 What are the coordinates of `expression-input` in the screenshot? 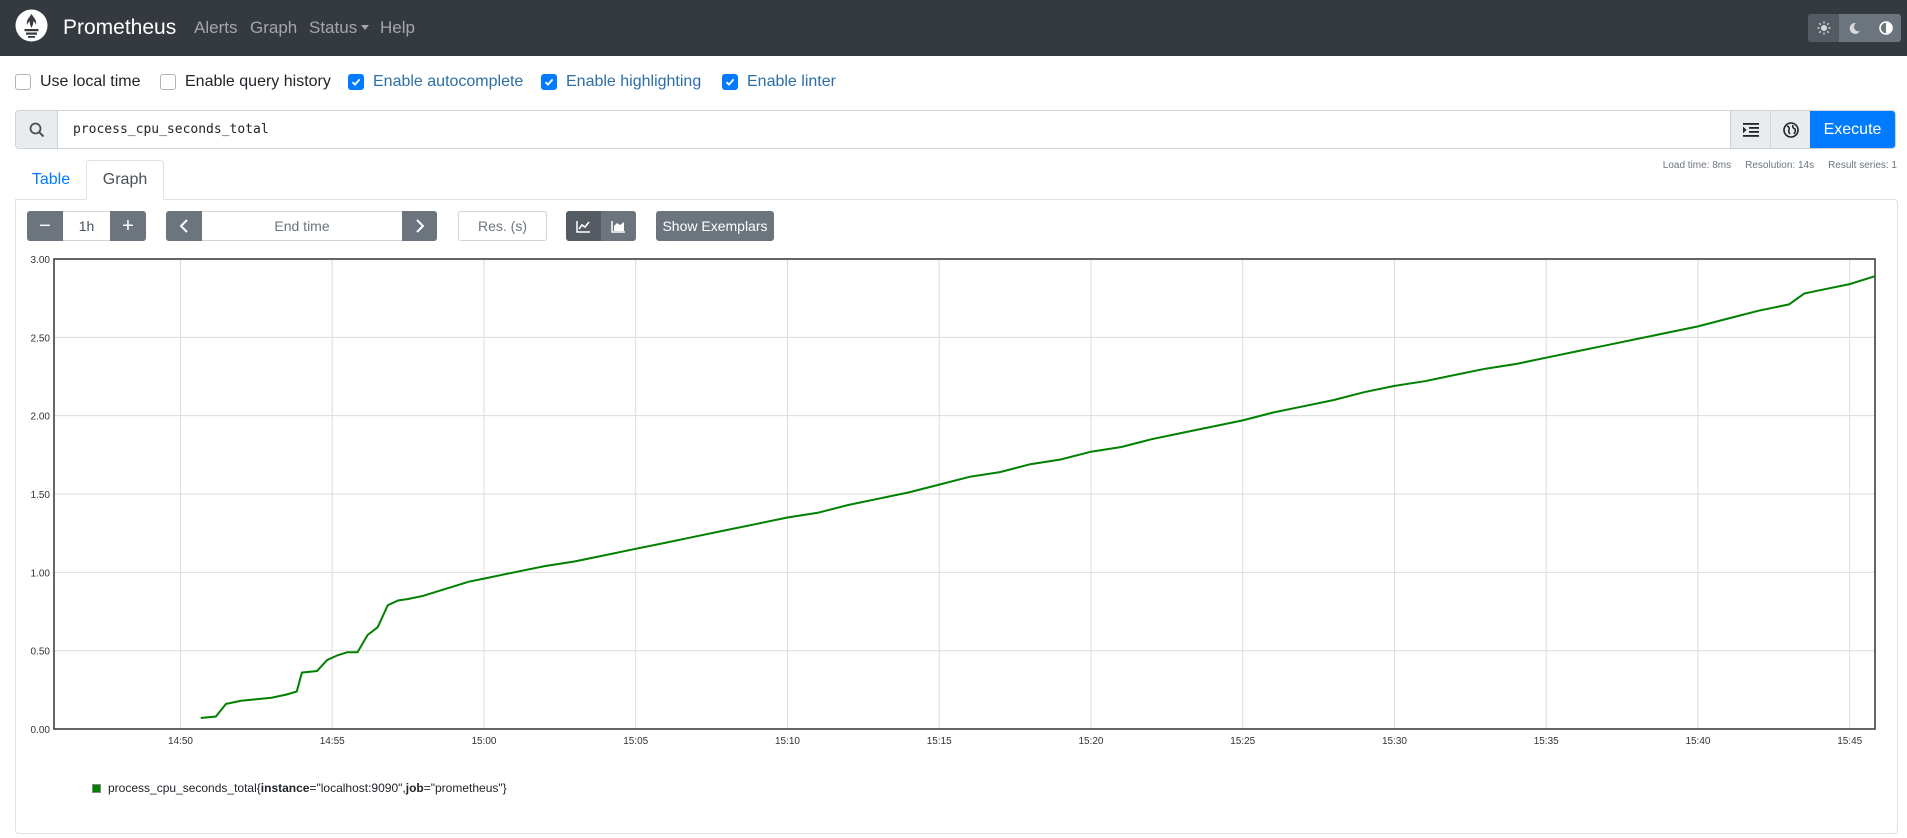 It's located at (894, 129).